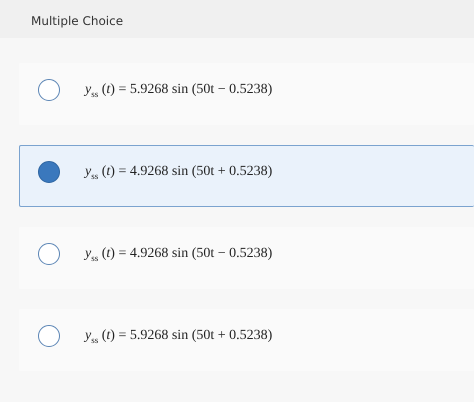 The width and height of the screenshot is (474, 402). What do you see at coordinates (178, 336) in the screenshot?
I see `formula-text: y$_{ss}$ (t) = 5.9268 sin (50t + 0.5238)` at bounding box center [178, 336].